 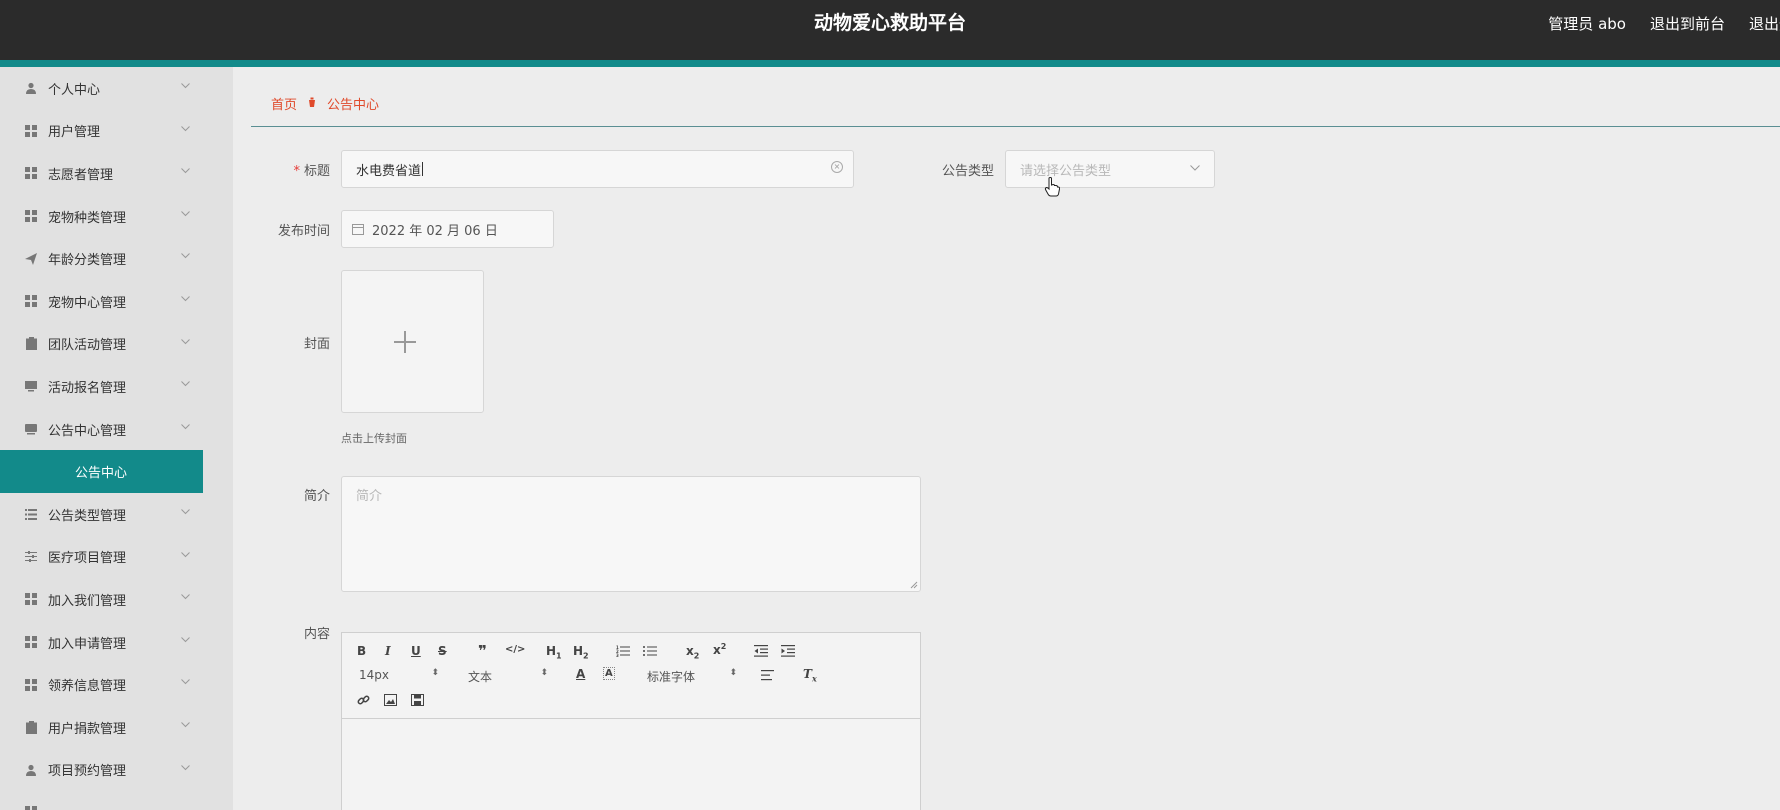 What do you see at coordinates (692, 652) in the screenshot?
I see `subscript-icon: x2` at bounding box center [692, 652].